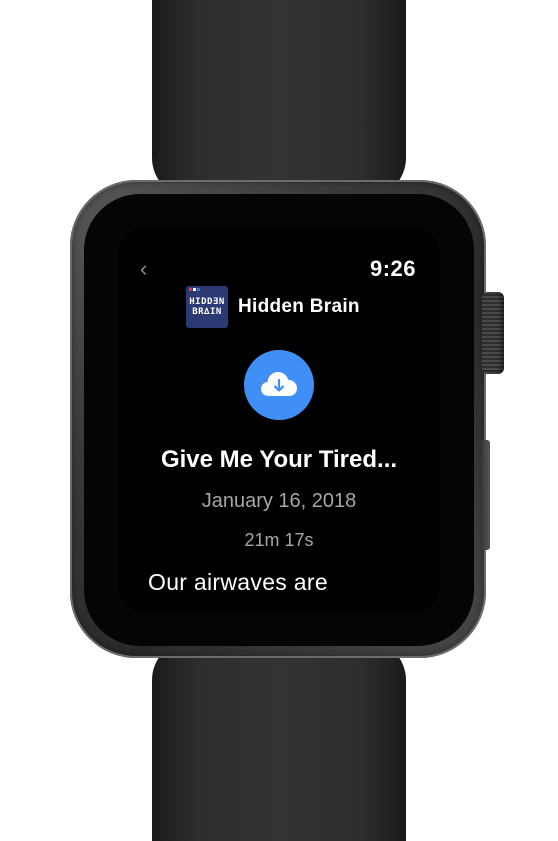  I want to click on watch-band-bottom, so click(279, 740).